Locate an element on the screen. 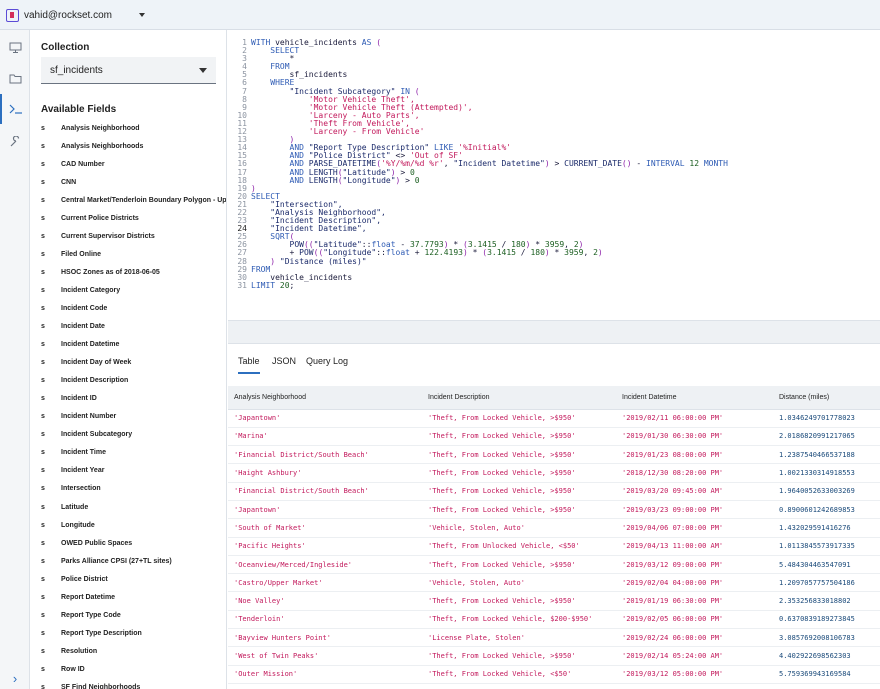 Image resolution: width=880 pixels, height=689 pixels. column-header: Incident Description is located at coordinates (519, 398).